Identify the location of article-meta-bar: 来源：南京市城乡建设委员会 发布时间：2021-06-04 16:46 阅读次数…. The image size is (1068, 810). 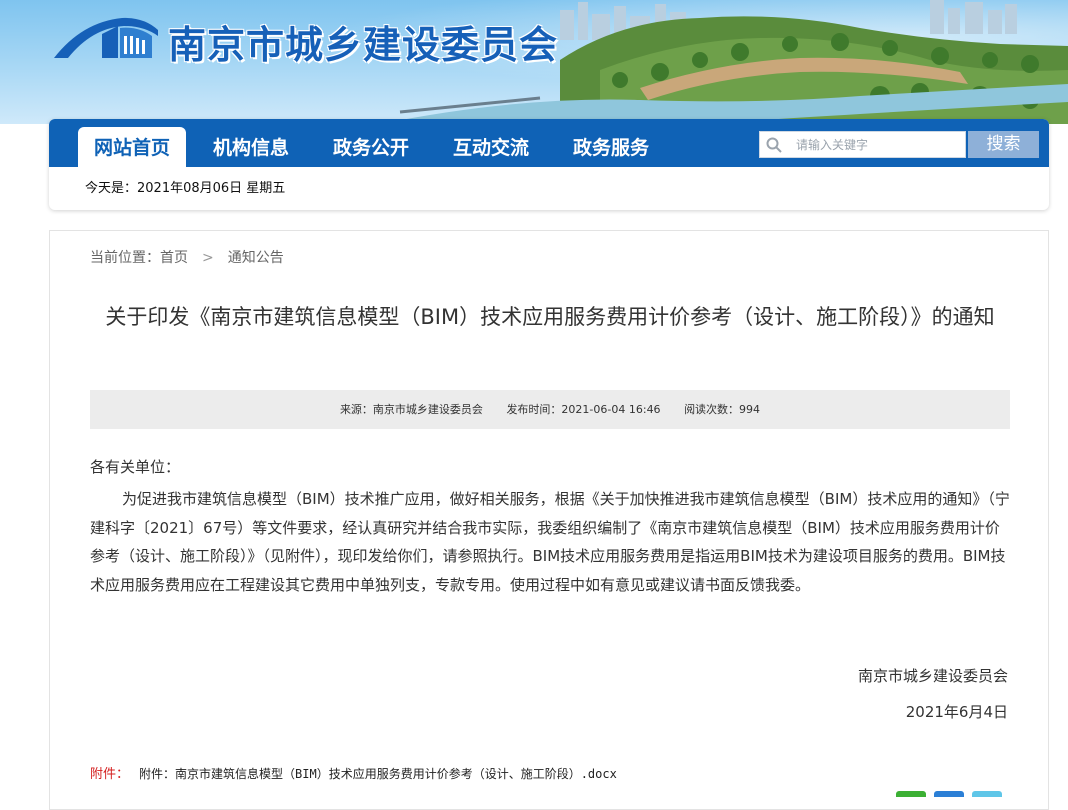
(550, 409).